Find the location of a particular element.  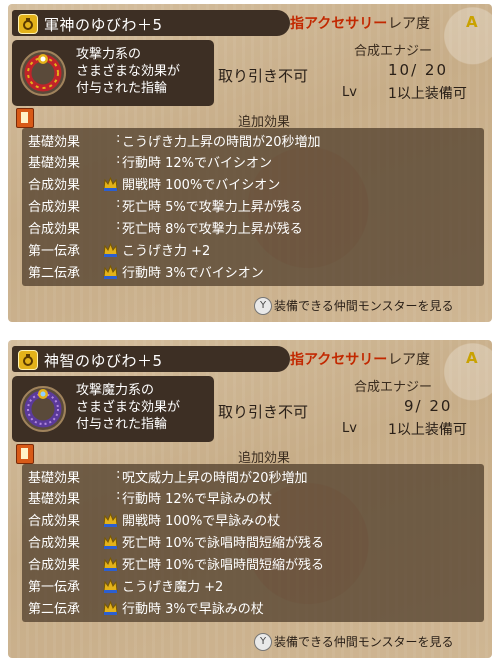

description-box: 攻撃魔力系の さまざまな効果が 付与された指輪 is located at coordinates (113, 409).